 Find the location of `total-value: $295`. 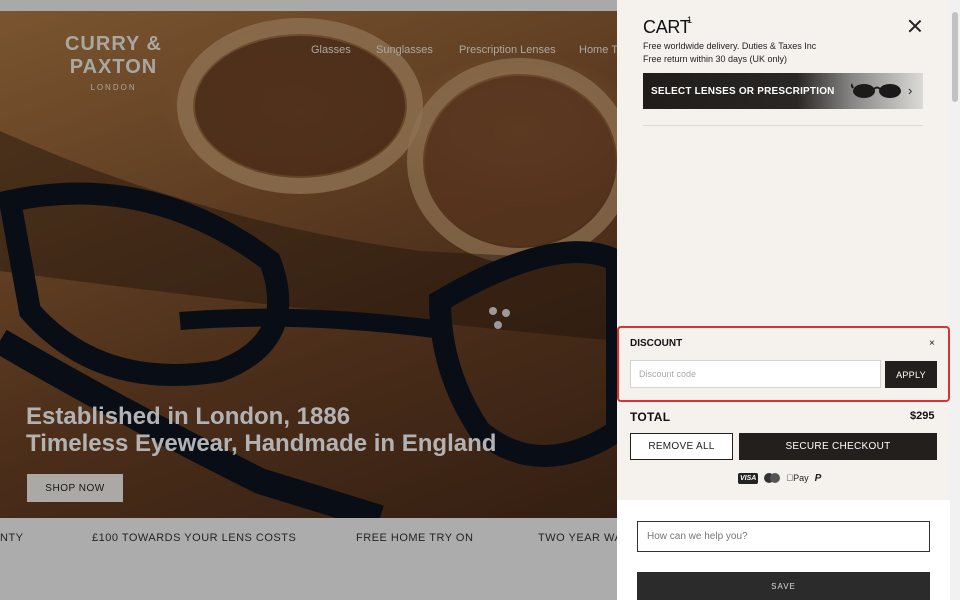

total-value: $295 is located at coordinates (922, 416).